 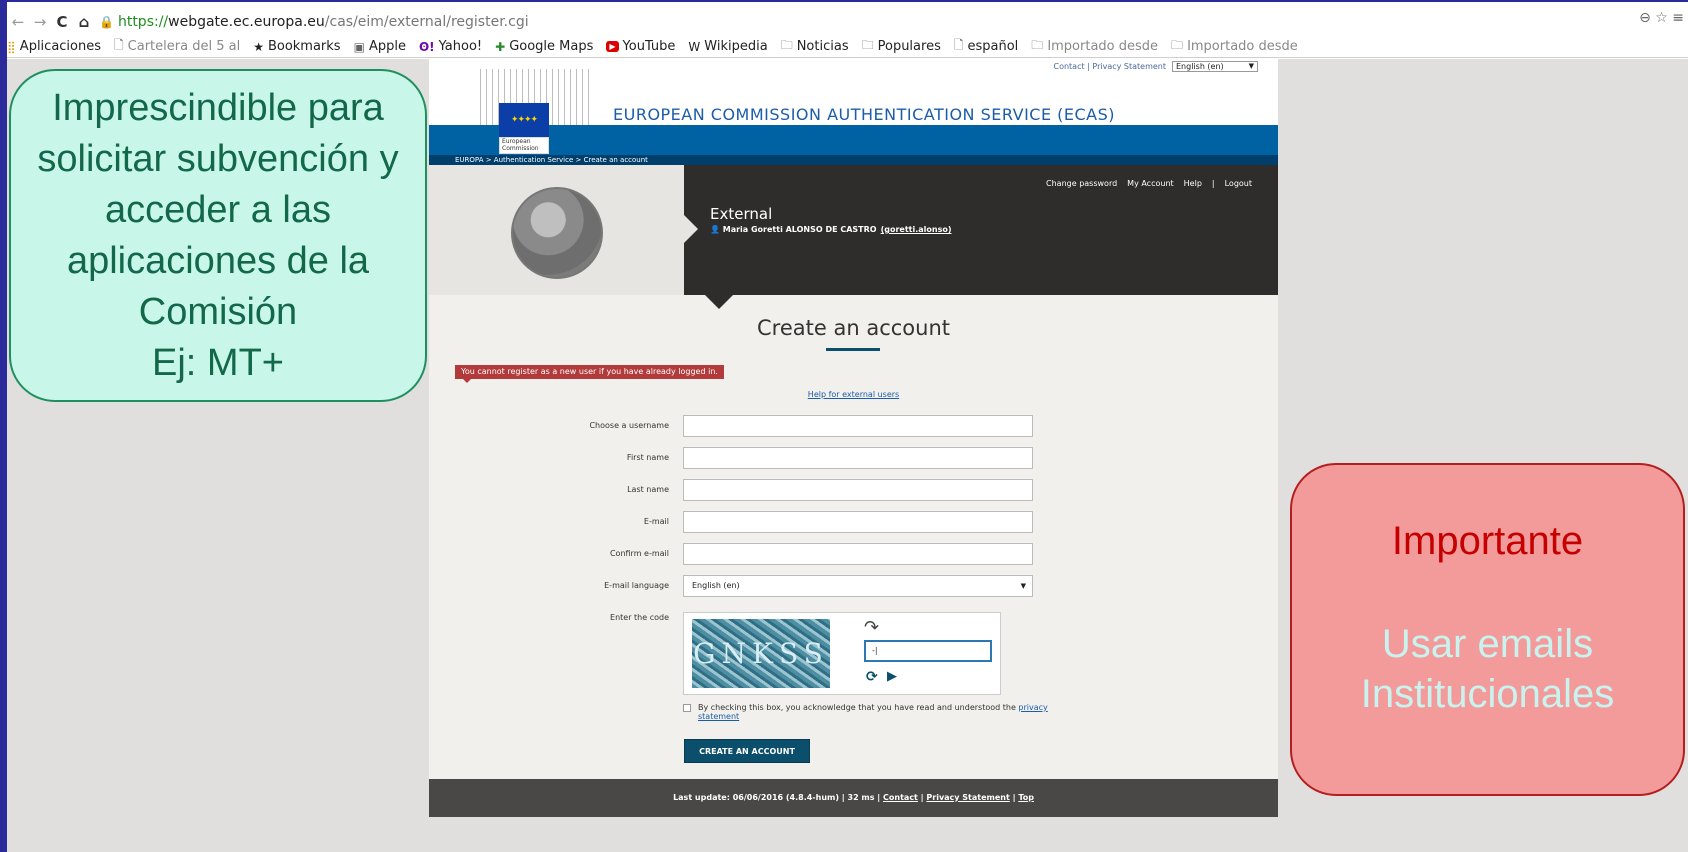 I want to click on menu-icon: ≡, so click(x=1678, y=18).